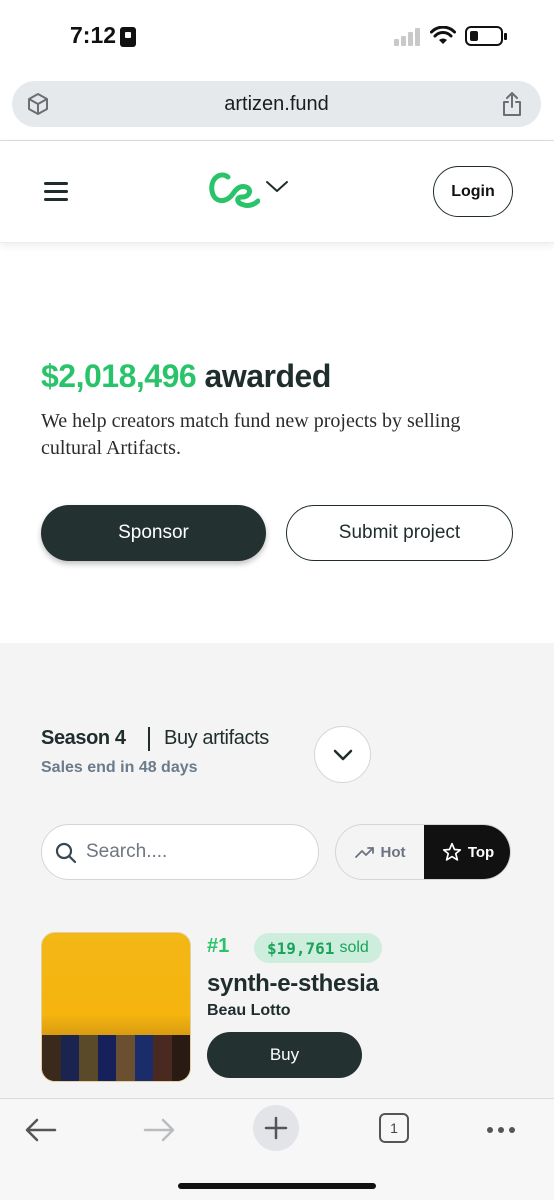 The width and height of the screenshot is (554, 1200). I want to click on artifact-image-stripes, so click(116, 1058).